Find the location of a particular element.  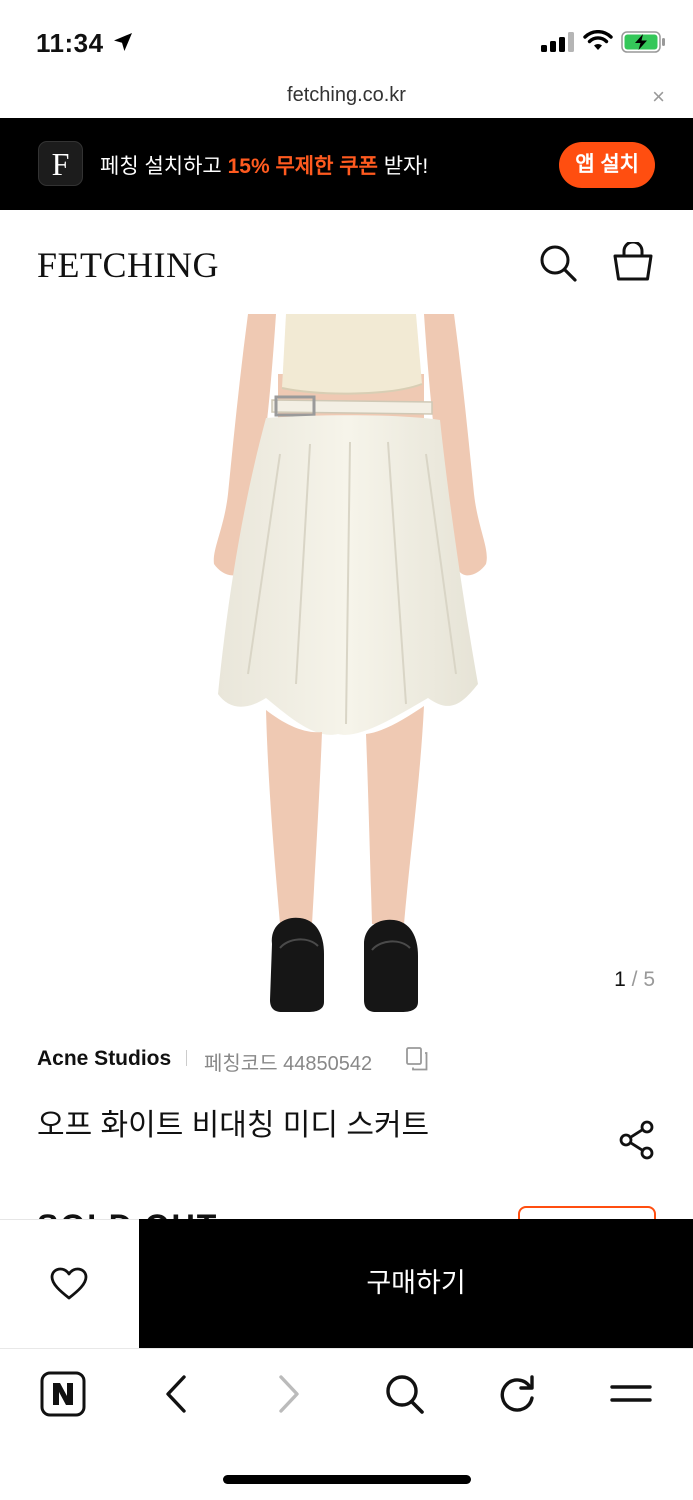

signal-icon is located at coordinates (557, 42).